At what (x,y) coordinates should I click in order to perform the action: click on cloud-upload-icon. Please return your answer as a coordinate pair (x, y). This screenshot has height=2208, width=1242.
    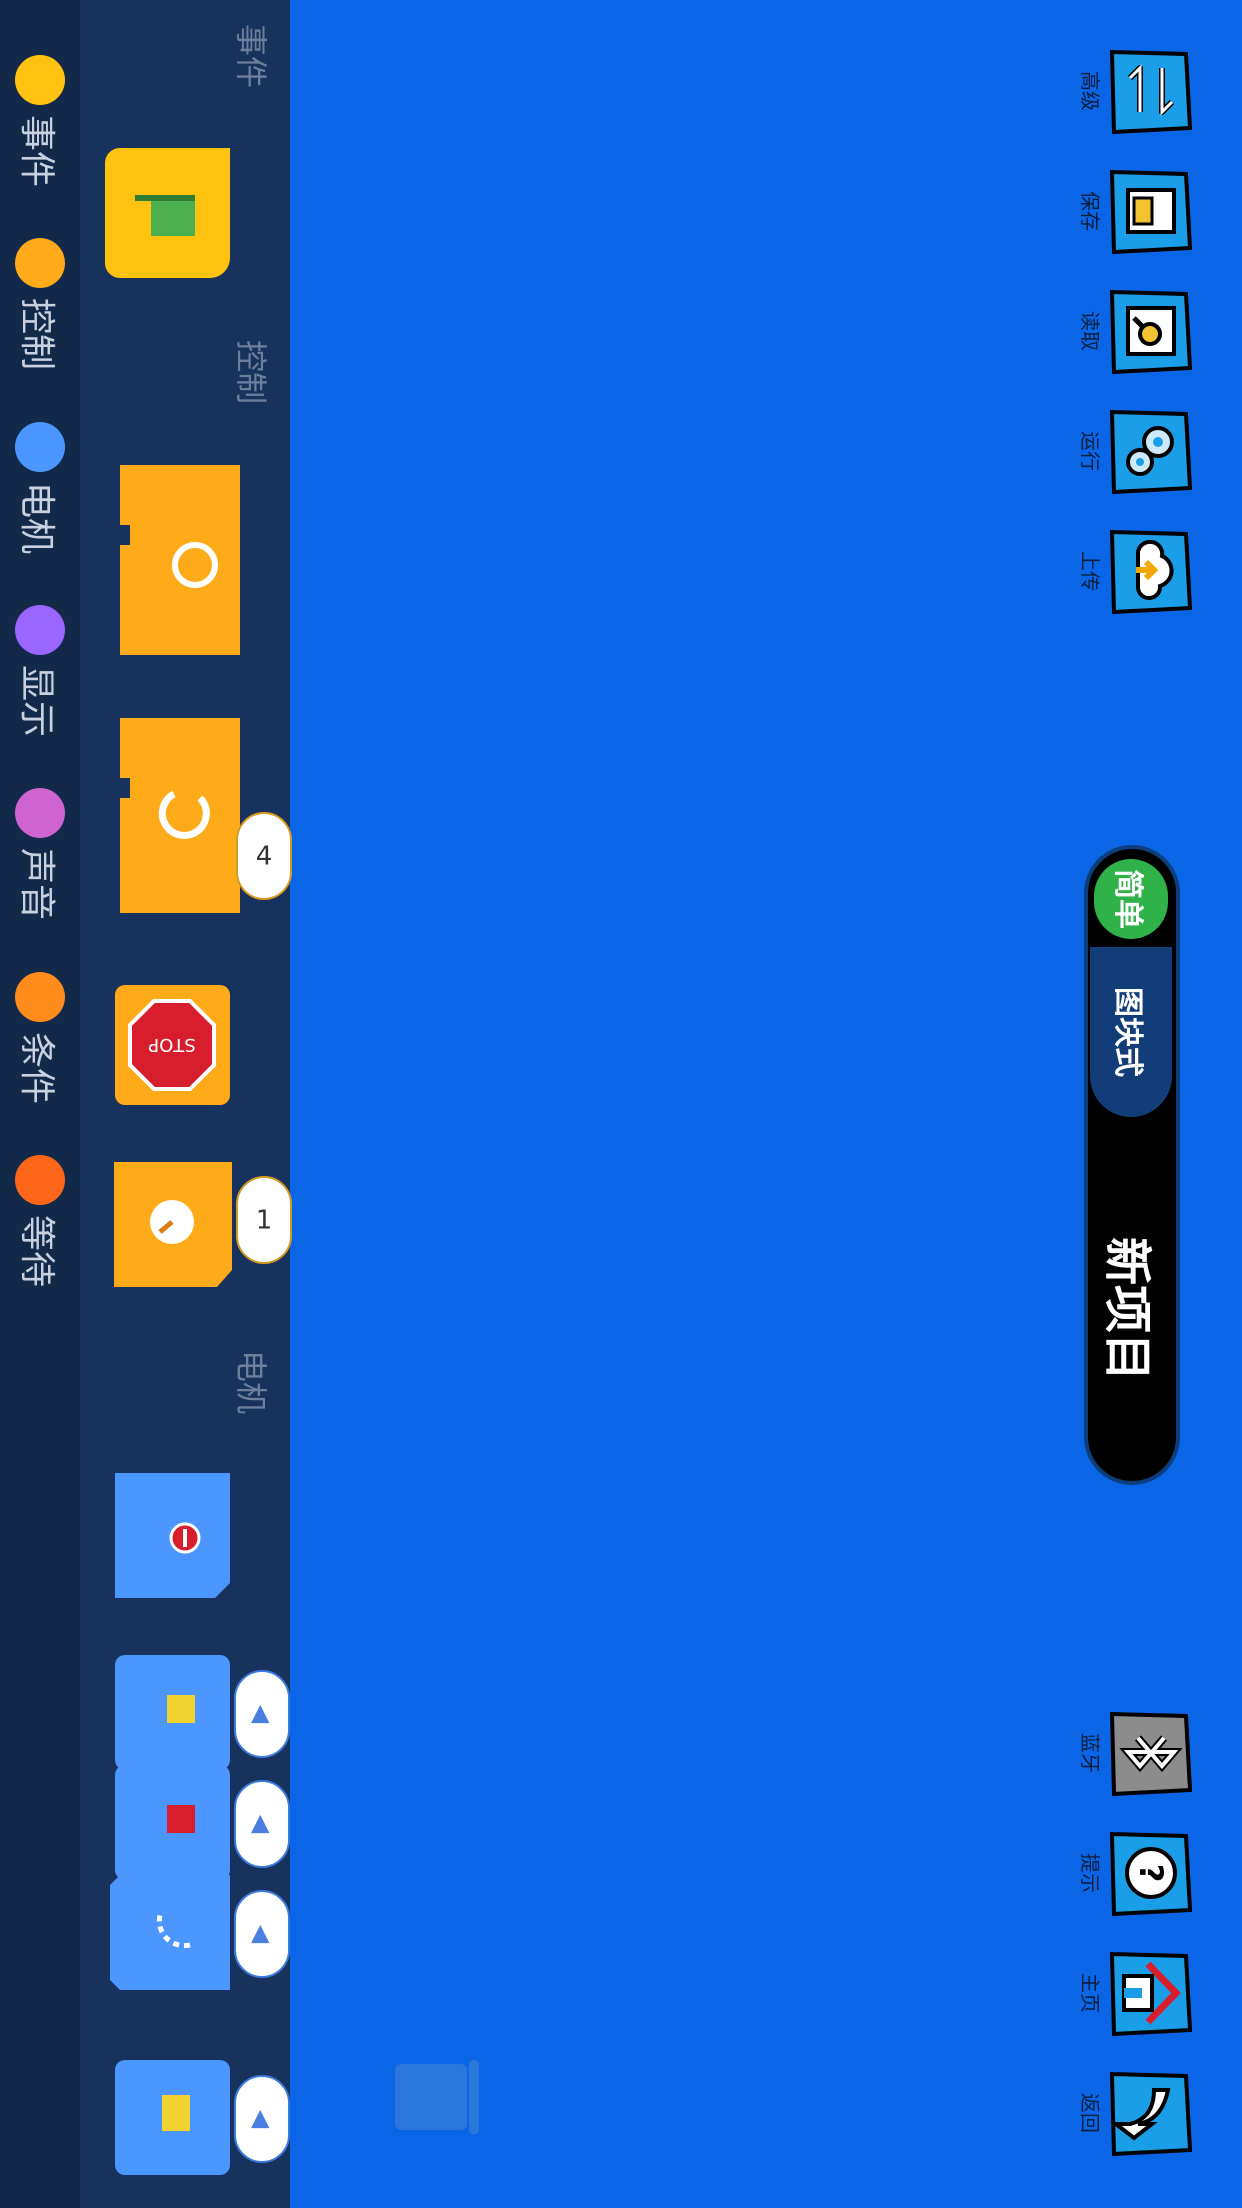
    Looking at the image, I should click on (1151, 572).